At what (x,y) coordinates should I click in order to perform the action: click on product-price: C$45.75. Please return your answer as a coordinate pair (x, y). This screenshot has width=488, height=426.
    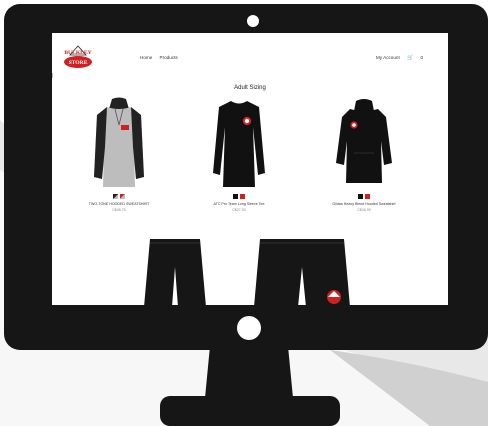
    Looking at the image, I should click on (119, 210).